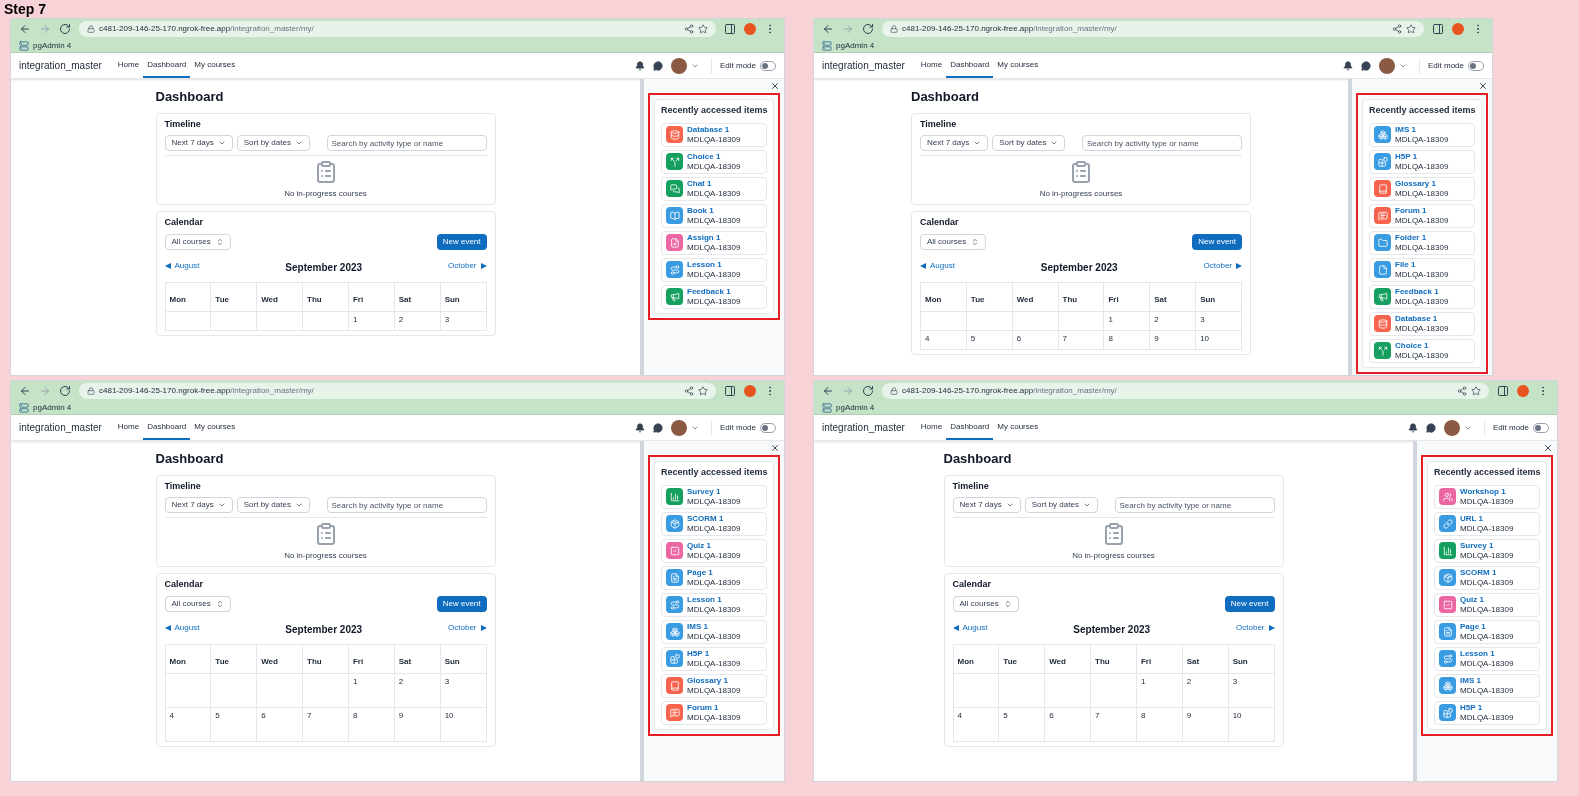 The width and height of the screenshot is (1579, 796). What do you see at coordinates (855, 45) in the screenshot?
I see `bookmark-link: pgAdmin 4` at bounding box center [855, 45].